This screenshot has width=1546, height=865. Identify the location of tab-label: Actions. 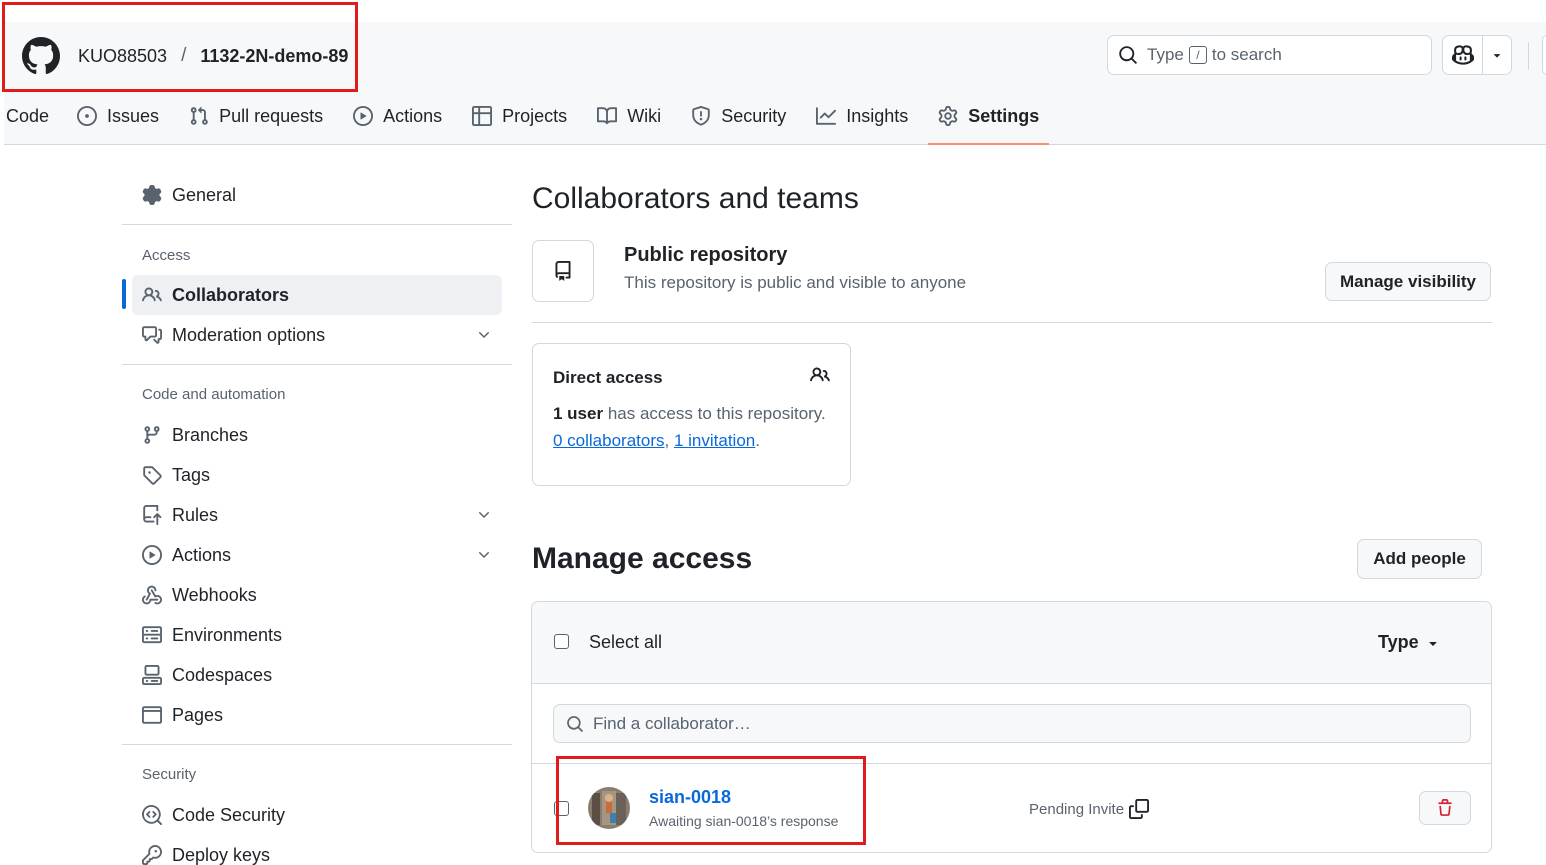
(413, 115).